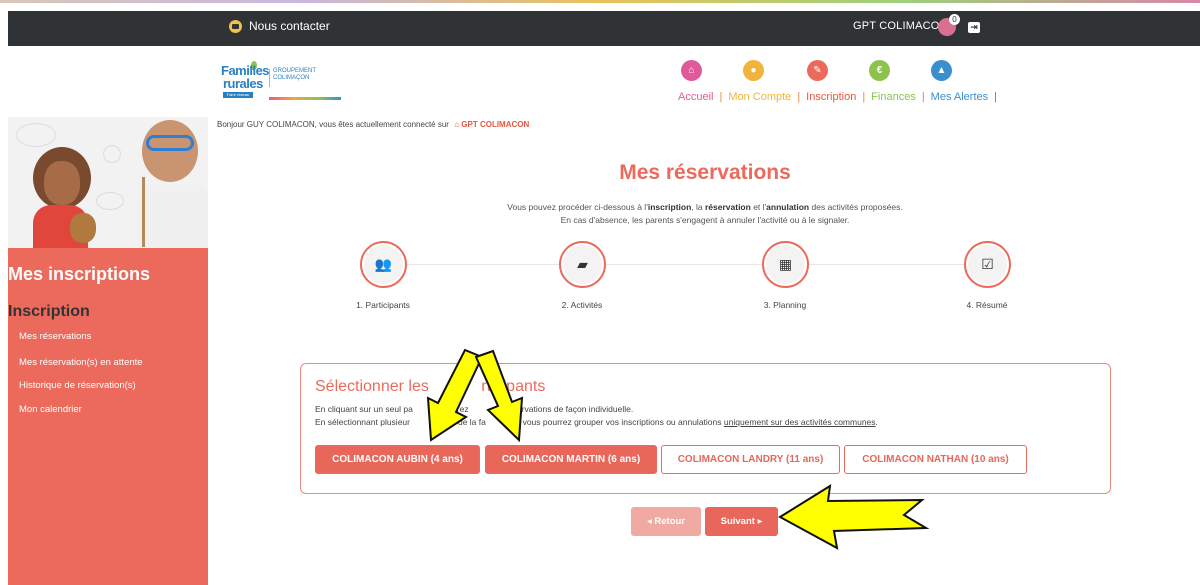 The image size is (1200, 585). Describe the element at coordinates (238, 95) in the screenshot. I see `logo-tag: Faire réseau` at that location.